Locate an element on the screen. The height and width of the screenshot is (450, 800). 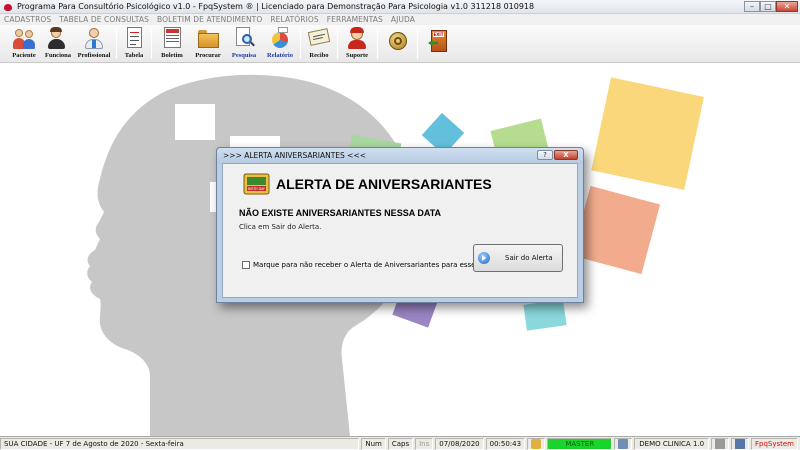
tools-button is located at coordinates (398, 43).